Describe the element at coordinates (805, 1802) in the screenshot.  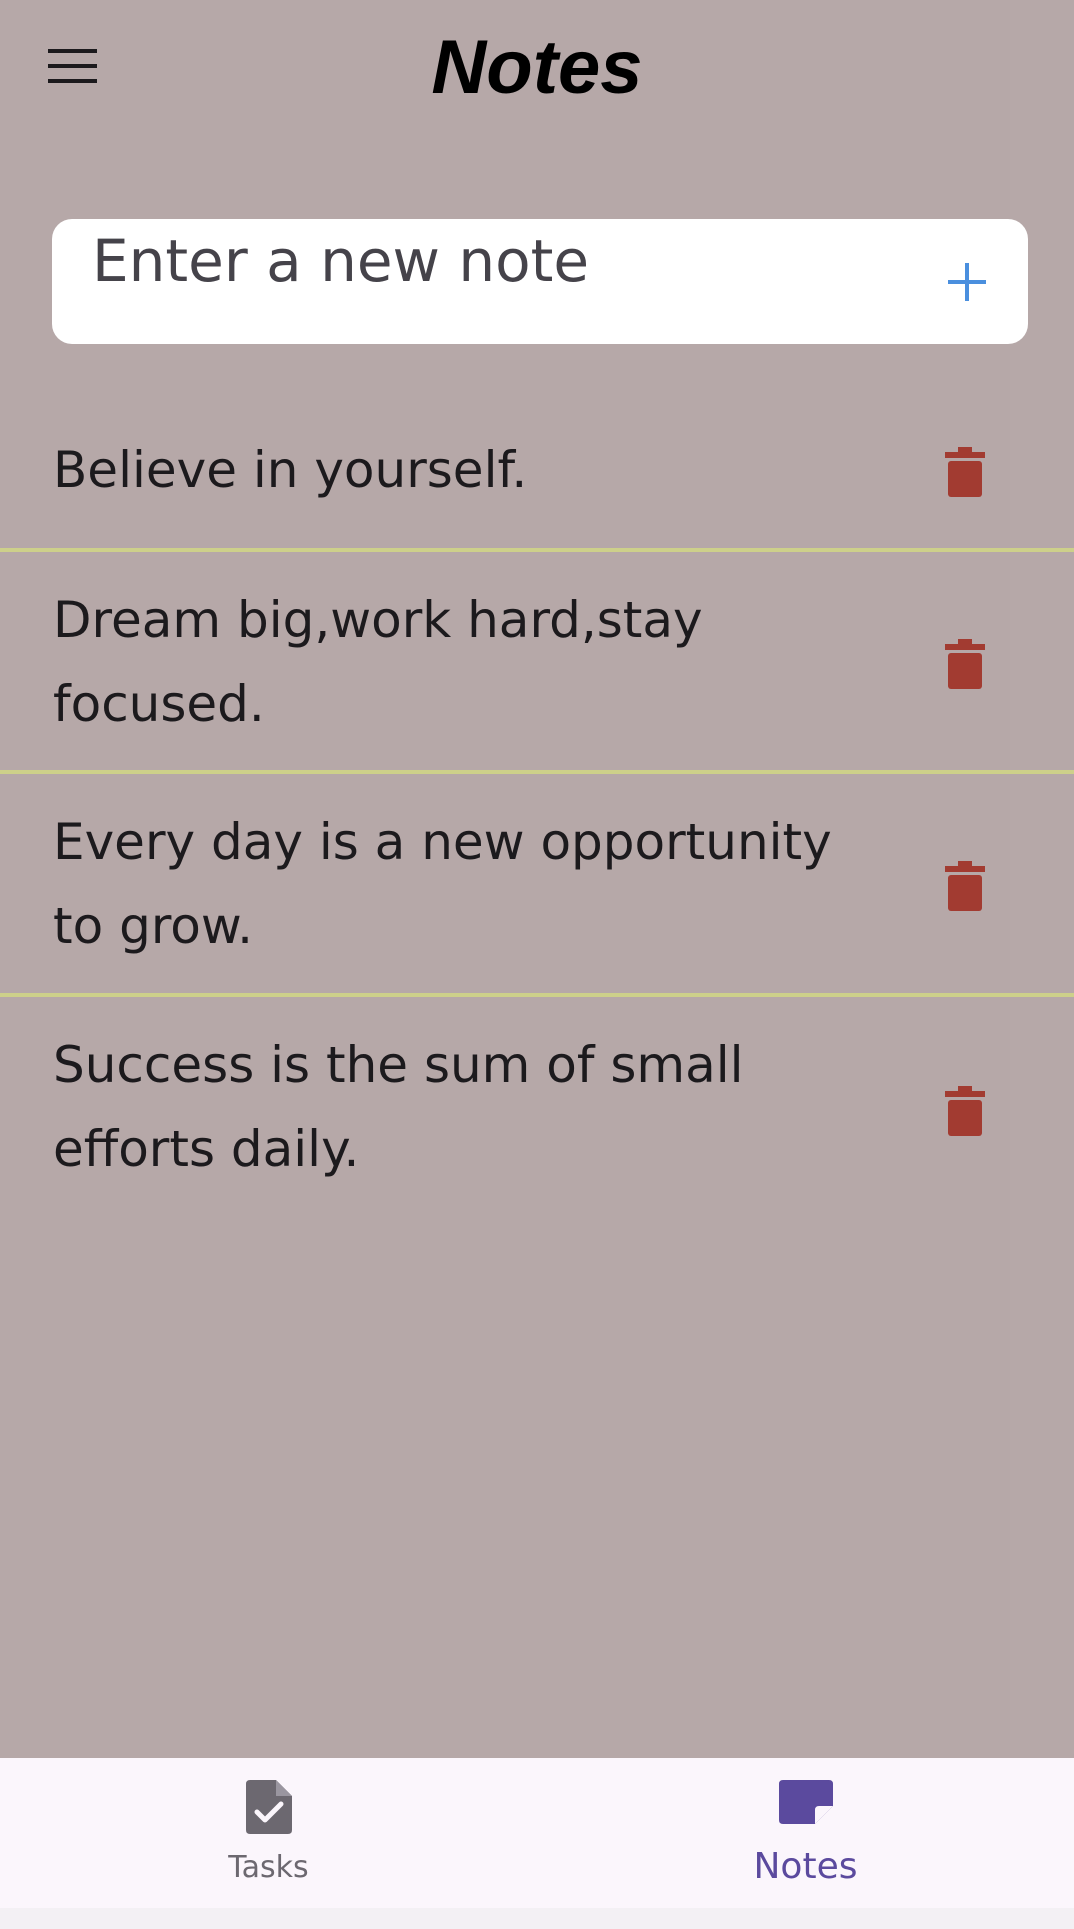
I see `note-icon` at that location.